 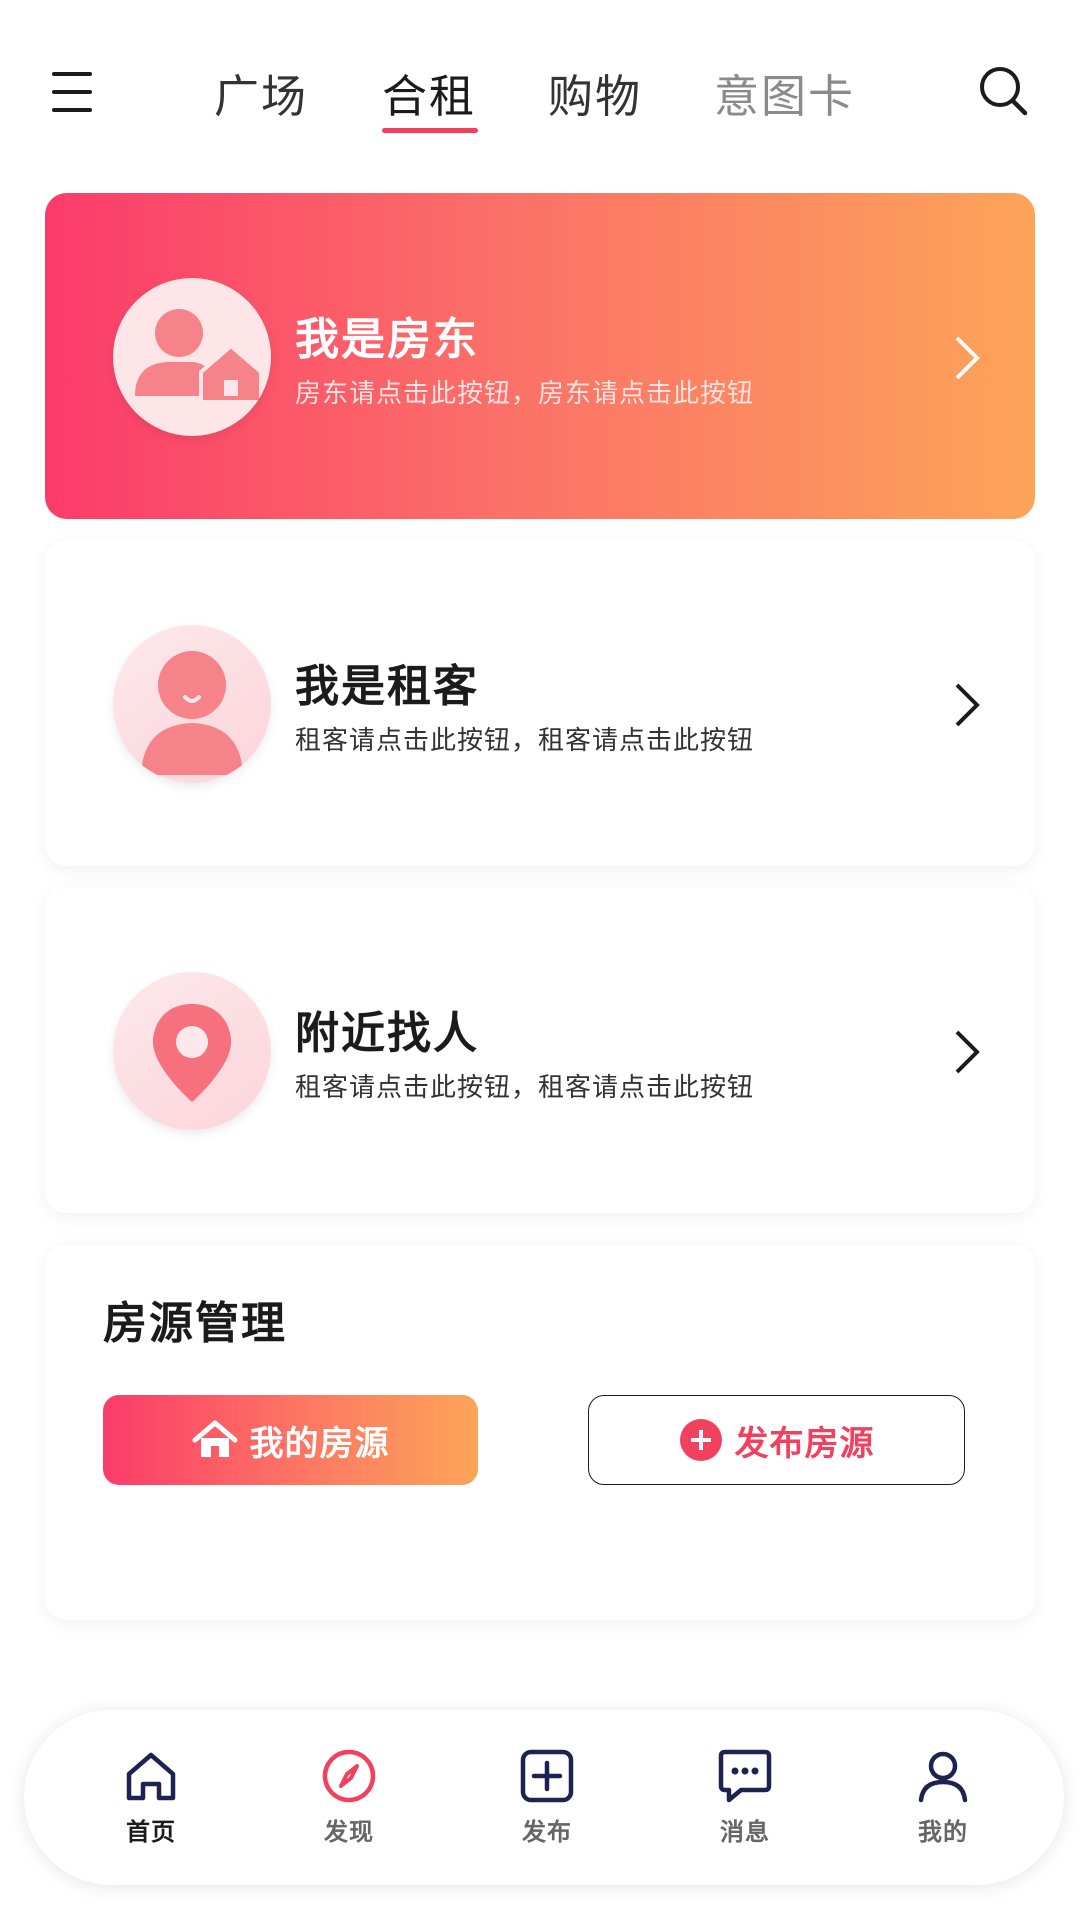 I want to click on landlord-house-icon, so click(x=192, y=357).